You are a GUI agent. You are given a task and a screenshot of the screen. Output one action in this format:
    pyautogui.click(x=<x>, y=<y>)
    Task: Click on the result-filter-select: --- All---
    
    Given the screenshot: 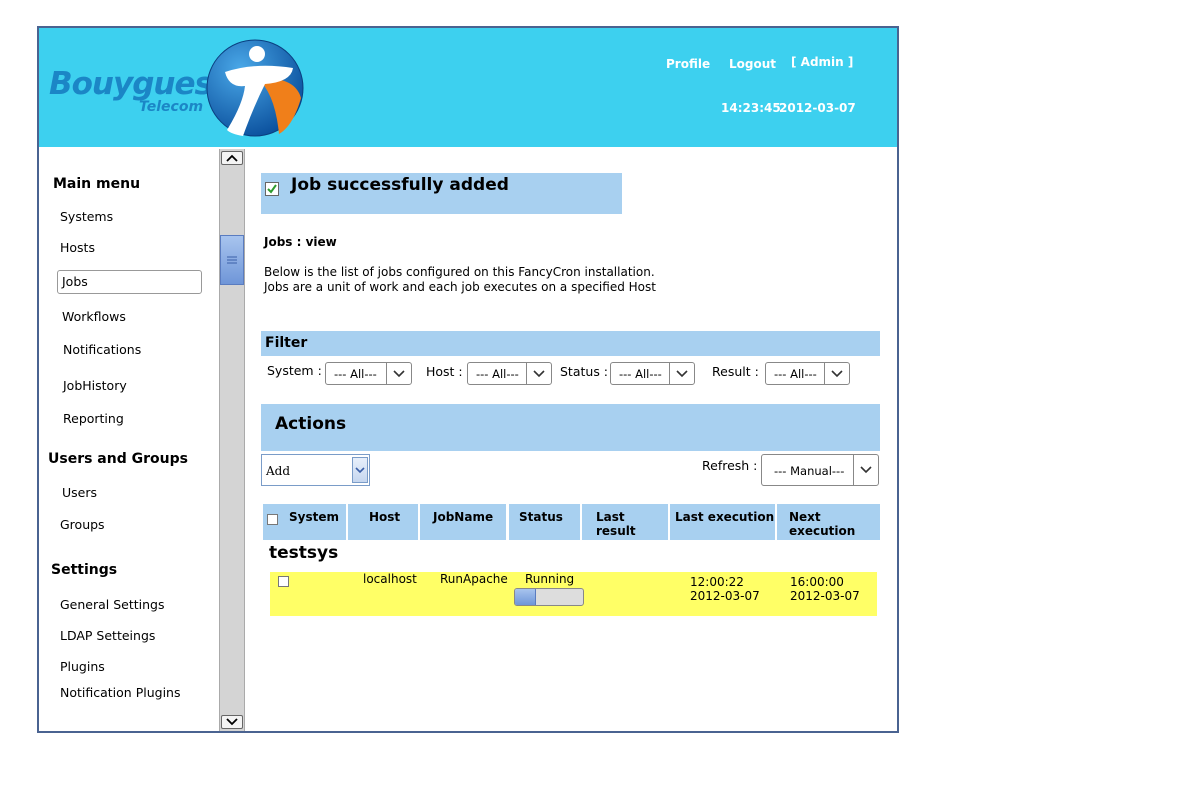 What is the action you would take?
    pyautogui.click(x=807, y=373)
    